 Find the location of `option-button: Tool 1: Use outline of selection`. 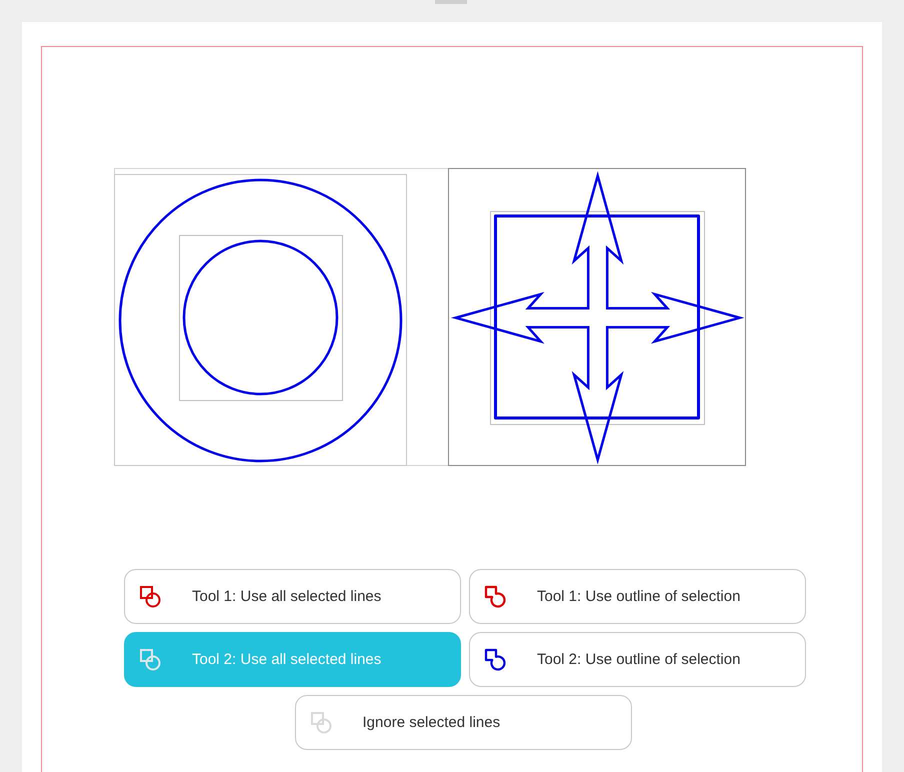

option-button: Tool 1: Use outline of selection is located at coordinates (637, 596).